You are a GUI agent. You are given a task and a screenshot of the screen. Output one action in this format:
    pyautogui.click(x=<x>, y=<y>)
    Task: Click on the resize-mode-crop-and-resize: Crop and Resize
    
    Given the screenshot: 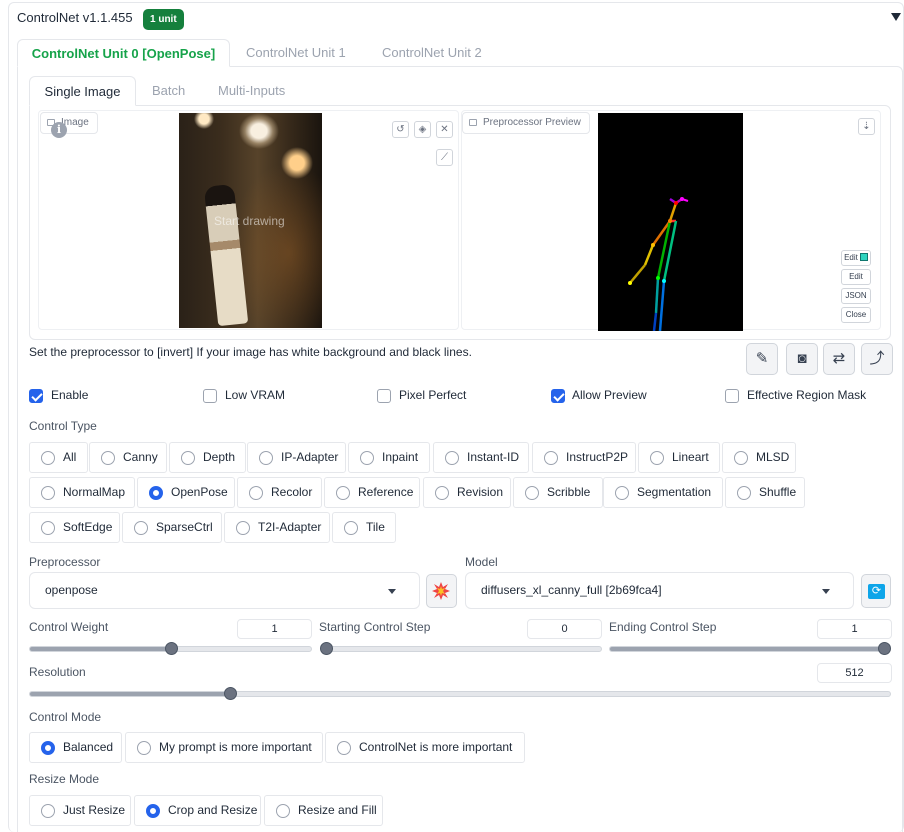 What is the action you would take?
    pyautogui.click(x=197, y=810)
    